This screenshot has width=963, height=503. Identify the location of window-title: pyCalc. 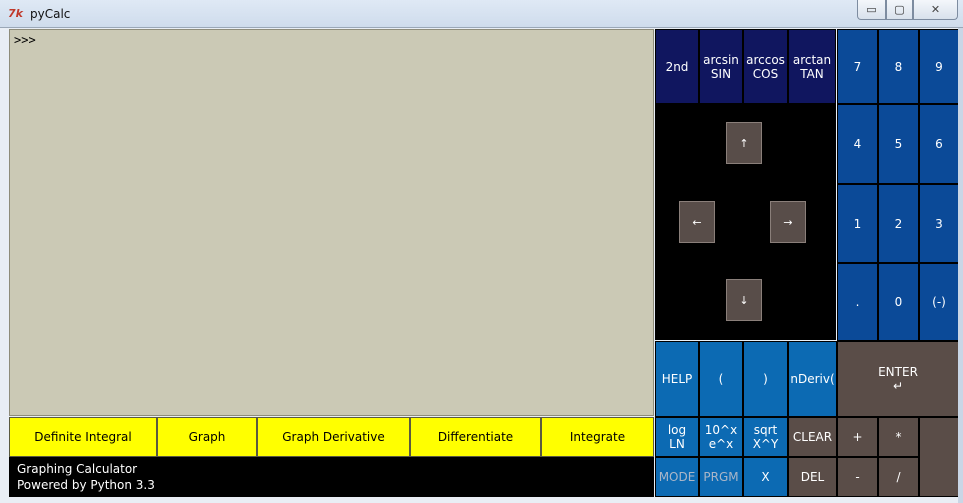
(50, 14).